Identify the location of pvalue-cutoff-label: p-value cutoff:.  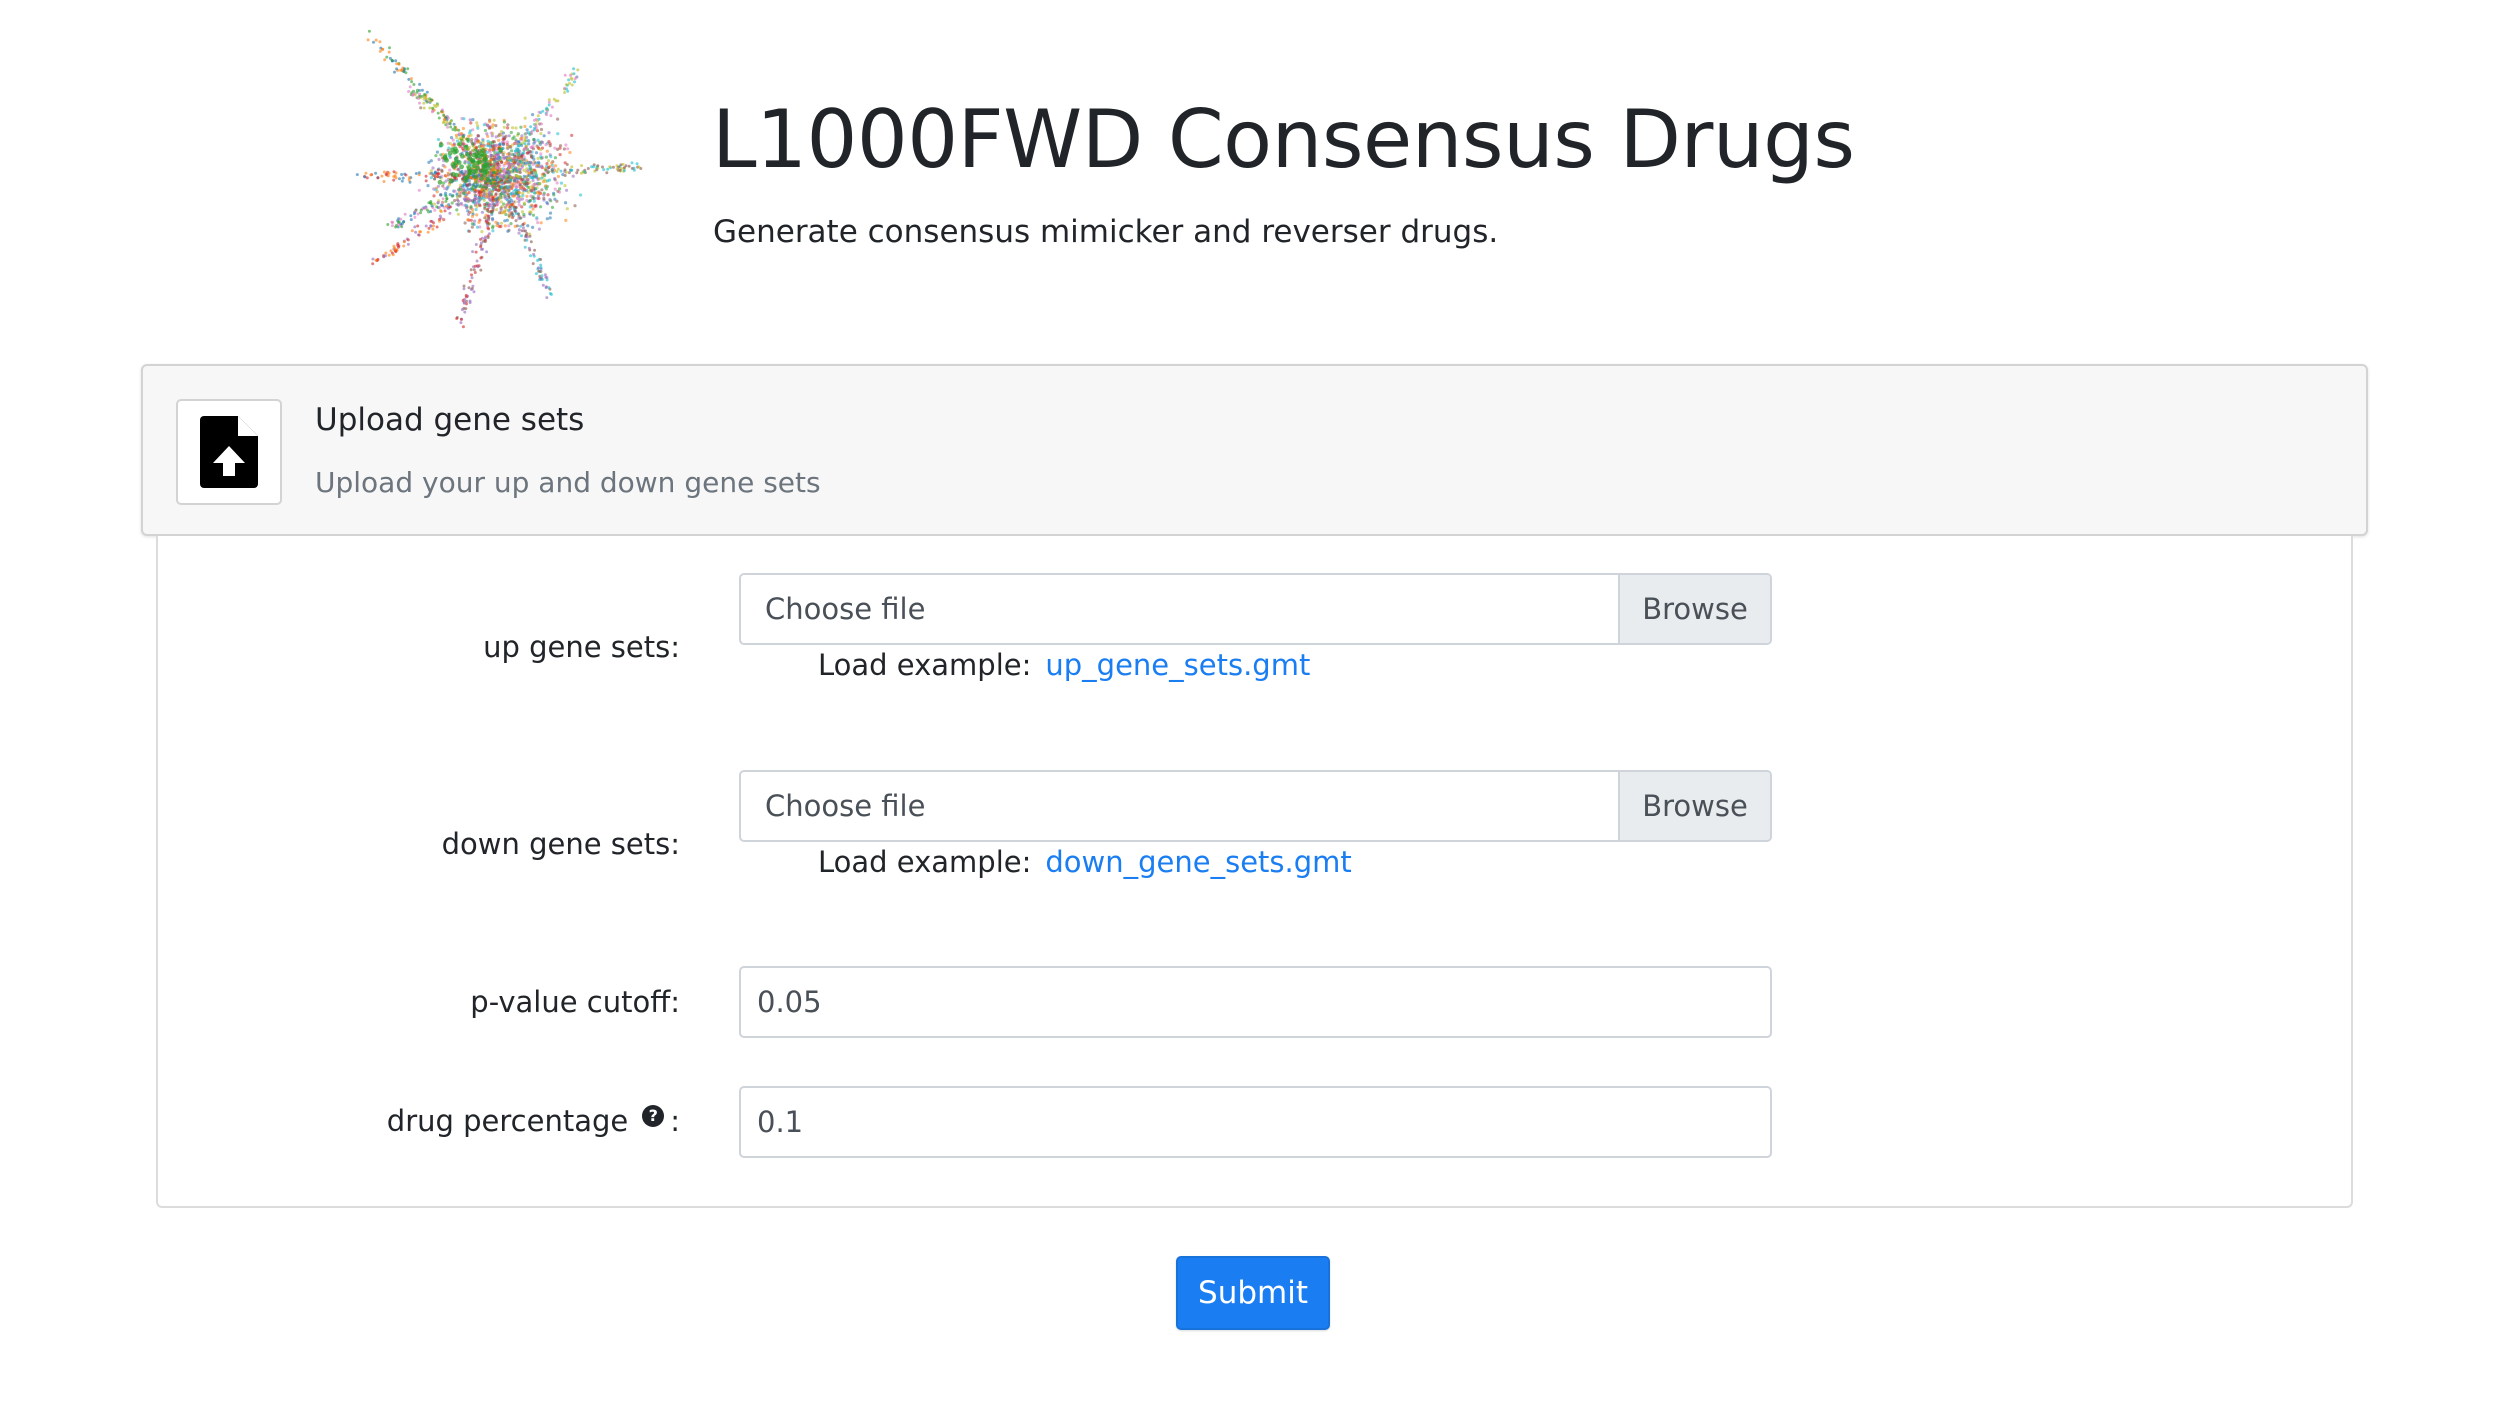
(575, 1002).